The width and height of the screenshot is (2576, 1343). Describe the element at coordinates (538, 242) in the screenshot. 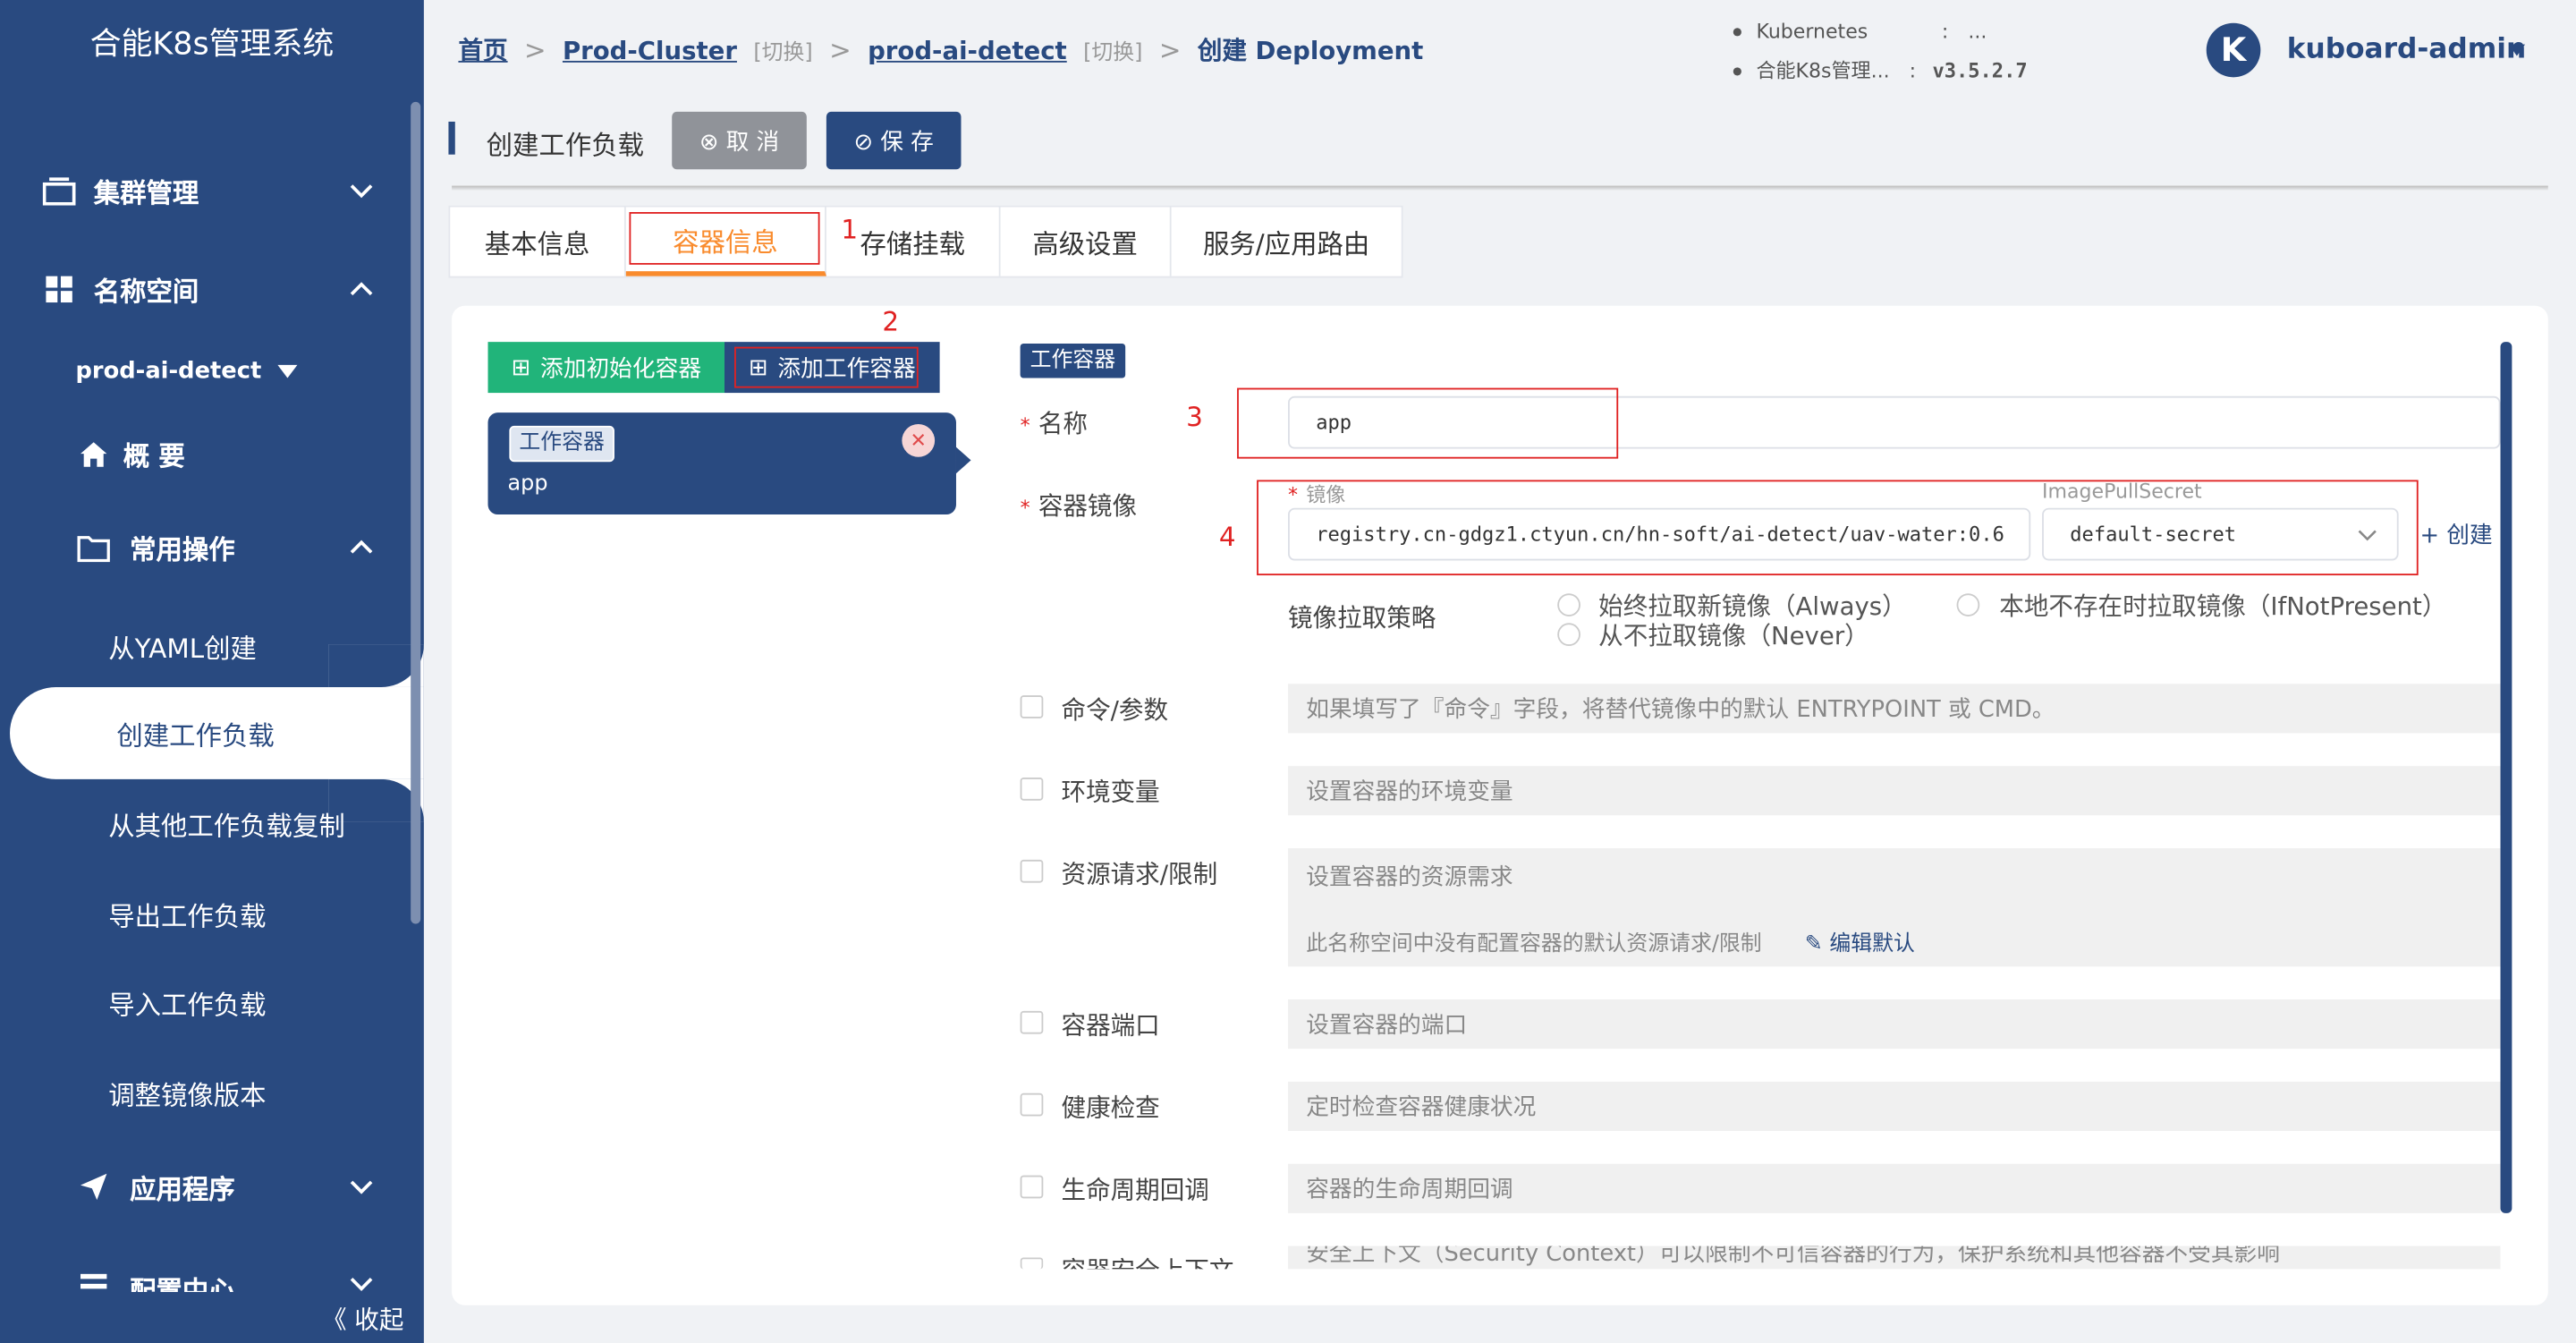

I see `tab-basic-info: 基本信息` at that location.